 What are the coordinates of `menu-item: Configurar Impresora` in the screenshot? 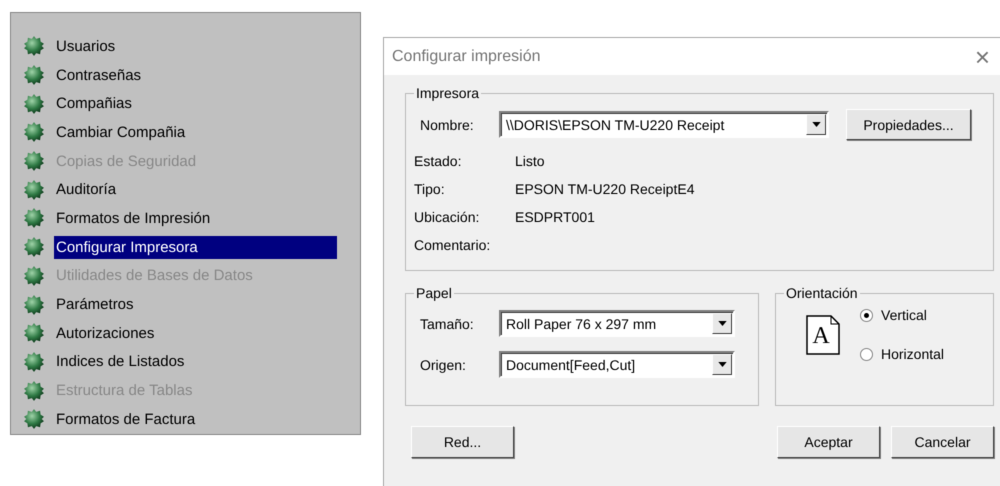 It's located at (195, 247).